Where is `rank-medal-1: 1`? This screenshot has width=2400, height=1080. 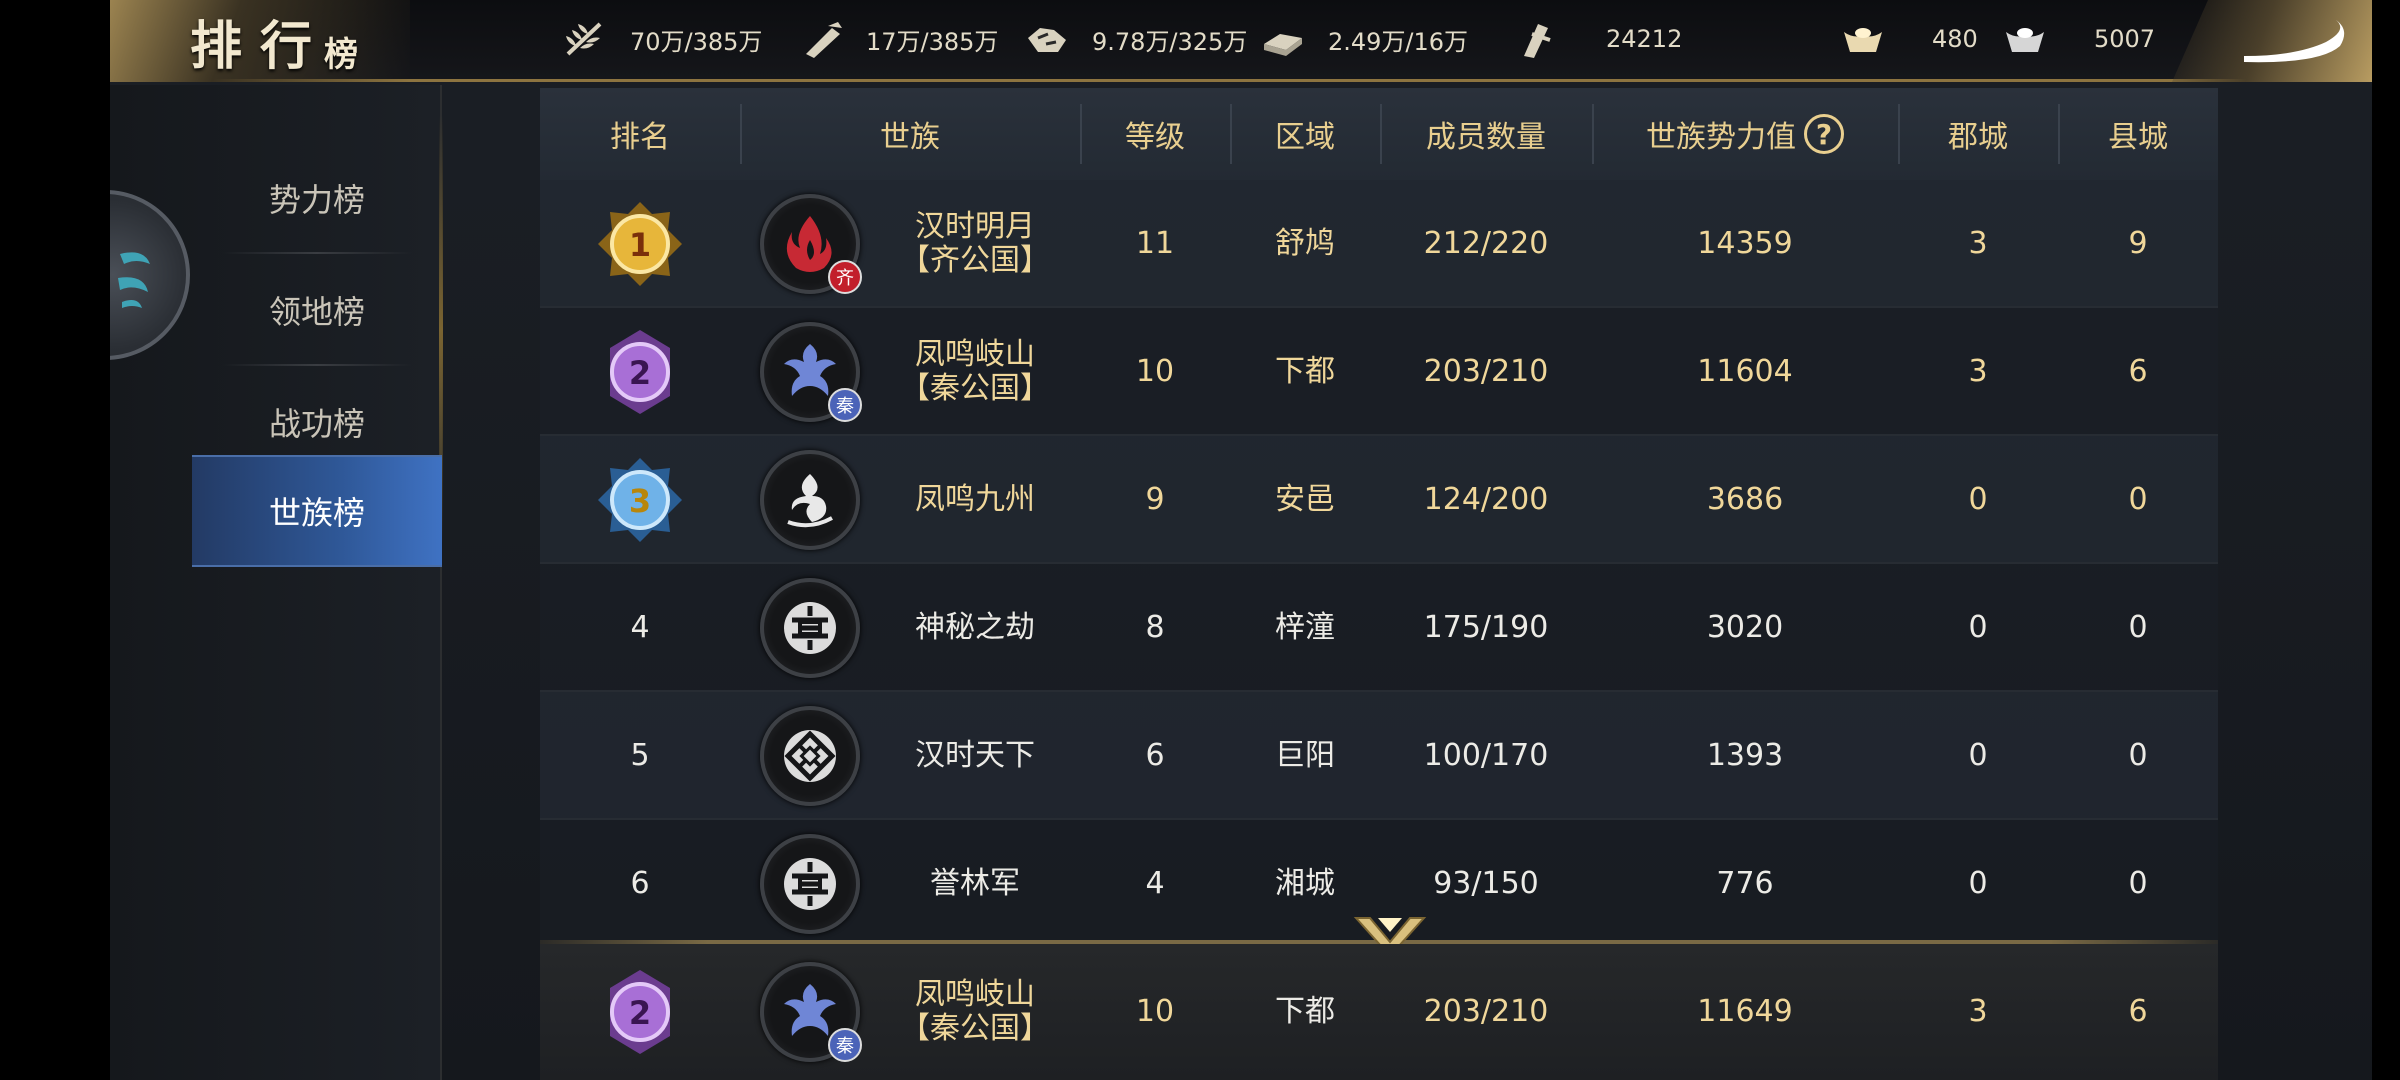 rank-medal-1: 1 is located at coordinates (640, 244).